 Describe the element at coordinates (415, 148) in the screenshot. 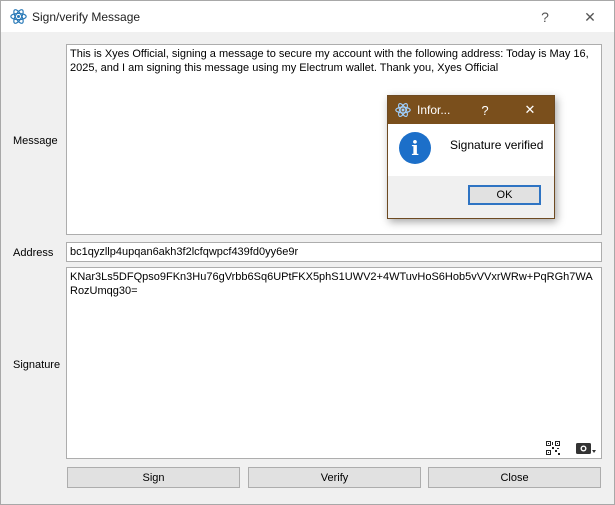

I see `info-icon: i` at that location.